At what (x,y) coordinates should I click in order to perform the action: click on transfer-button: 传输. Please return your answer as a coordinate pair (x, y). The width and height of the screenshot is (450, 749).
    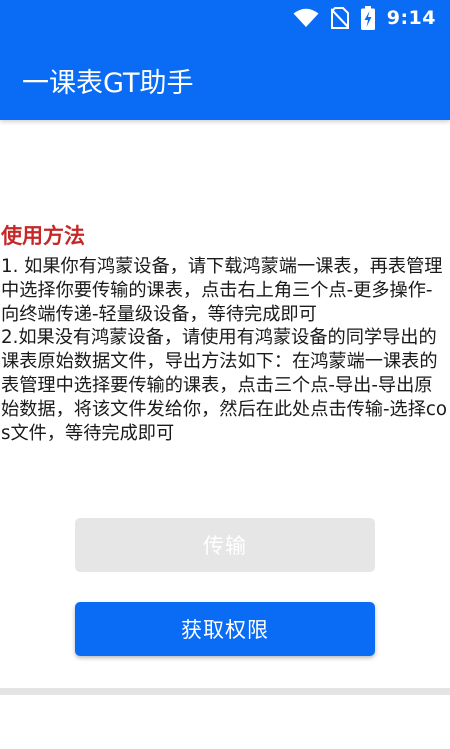
    Looking at the image, I should click on (225, 545).